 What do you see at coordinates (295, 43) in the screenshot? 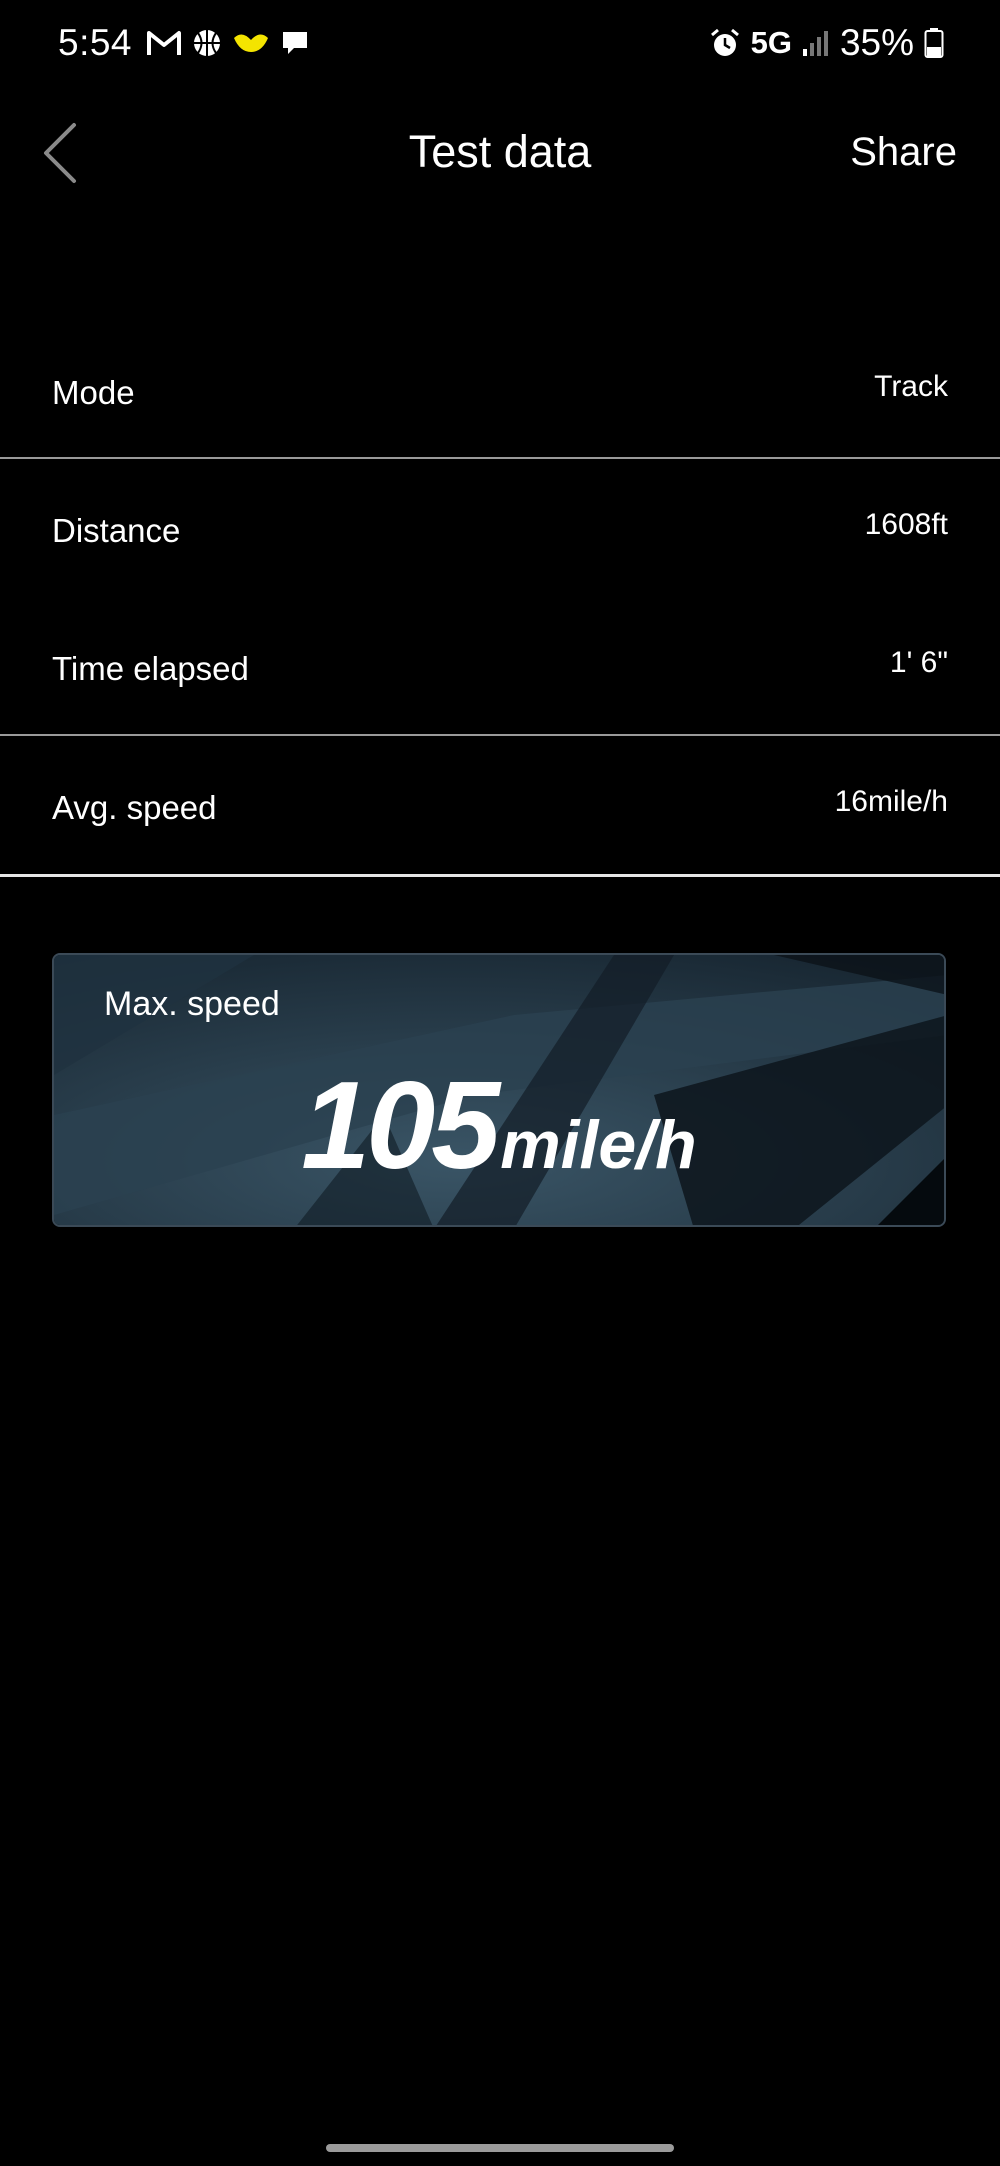
I see `chat-icon` at bounding box center [295, 43].